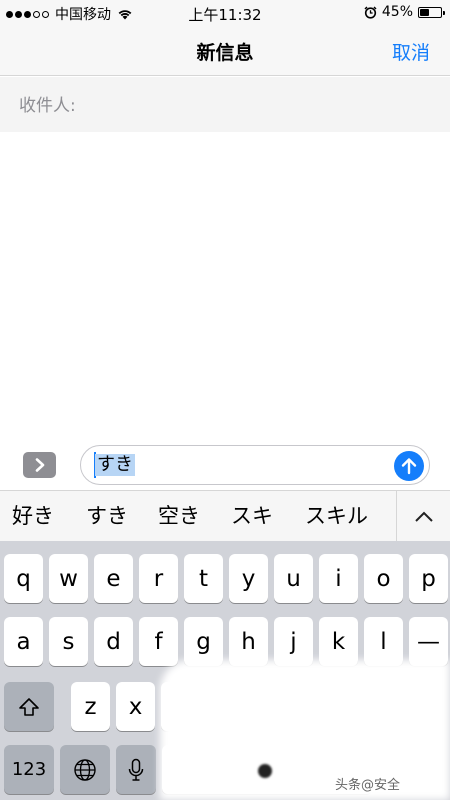 The width and height of the screenshot is (450, 800). I want to click on chevron-up-icon, so click(423, 516).